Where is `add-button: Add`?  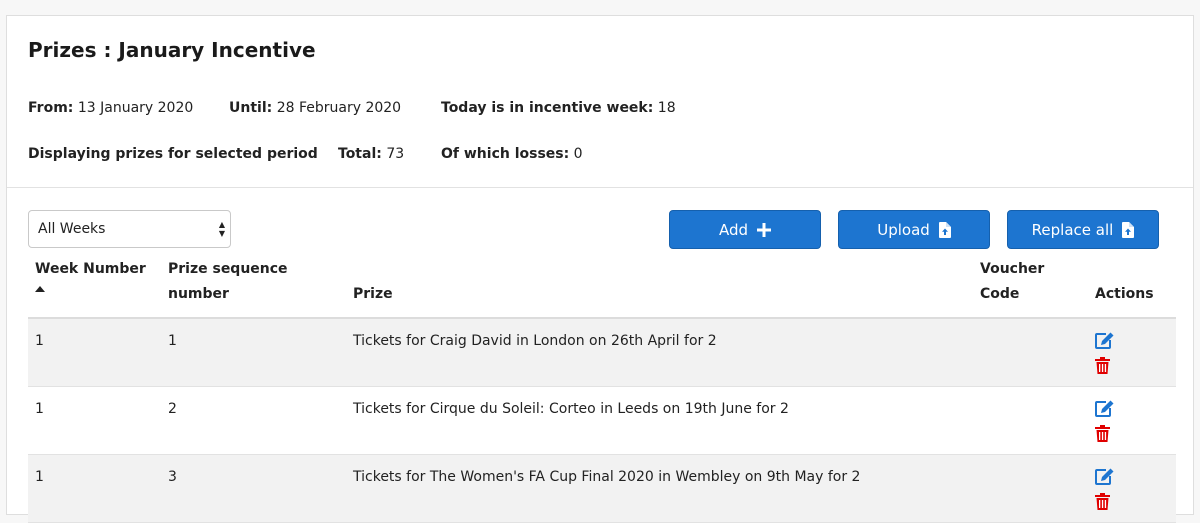
add-button: Add is located at coordinates (745, 229).